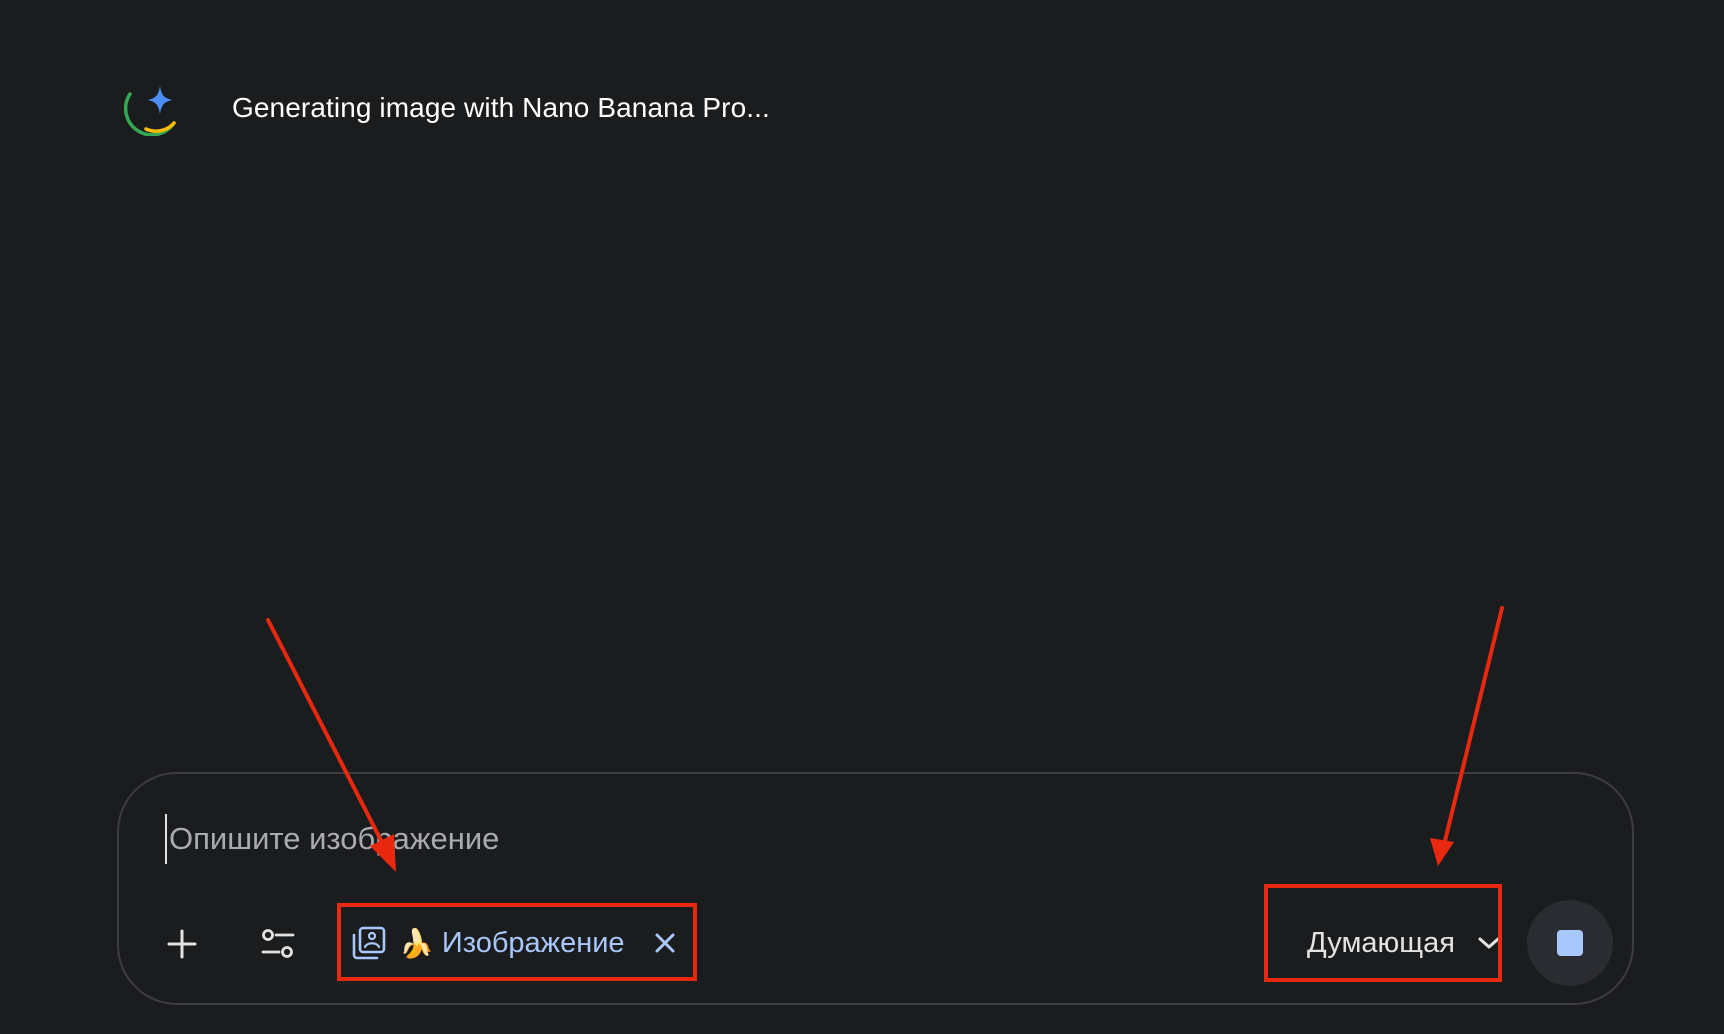 This screenshot has width=1724, height=1034. I want to click on stop-icon, so click(1570, 943).